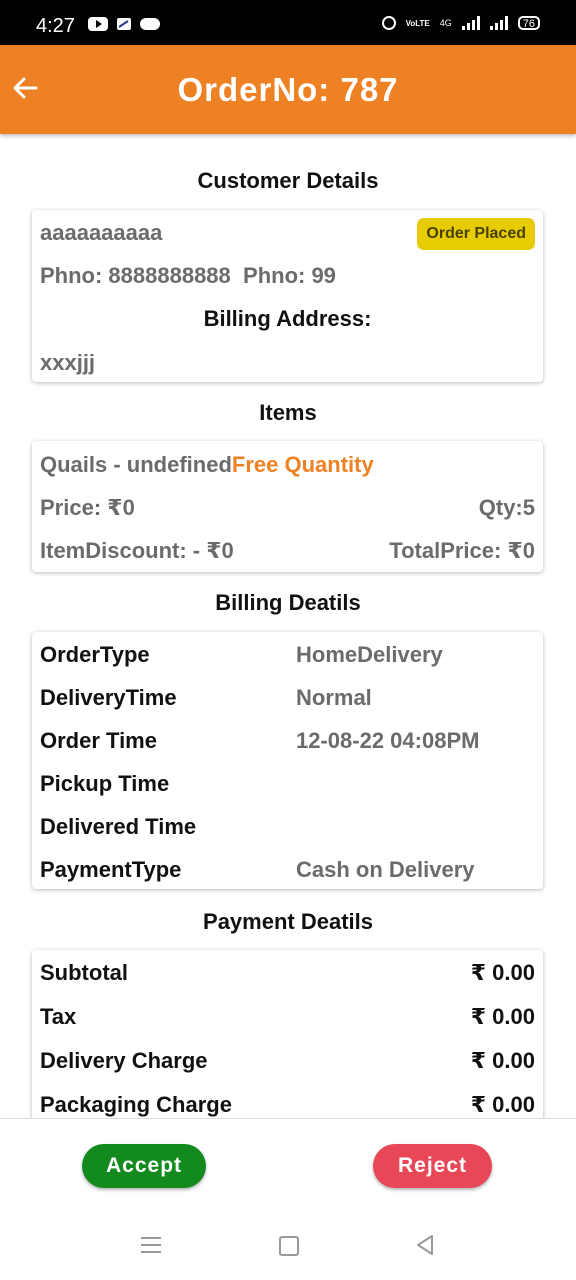  I want to click on payment-label: Delivery Charge, so click(124, 1060).